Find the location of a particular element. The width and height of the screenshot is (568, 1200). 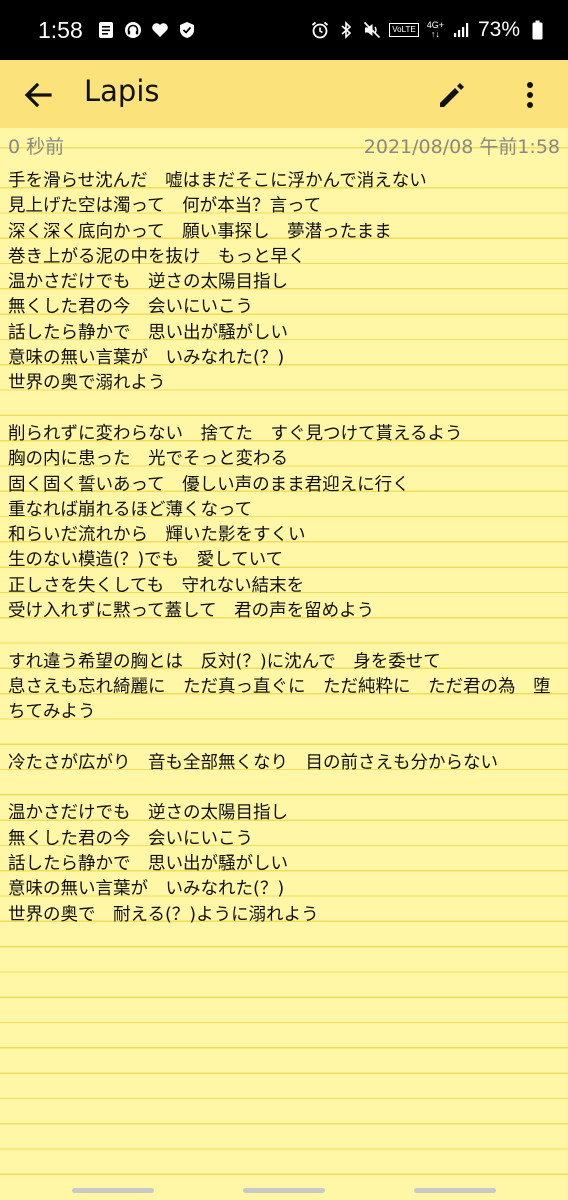

shield-icon is located at coordinates (187, 30).